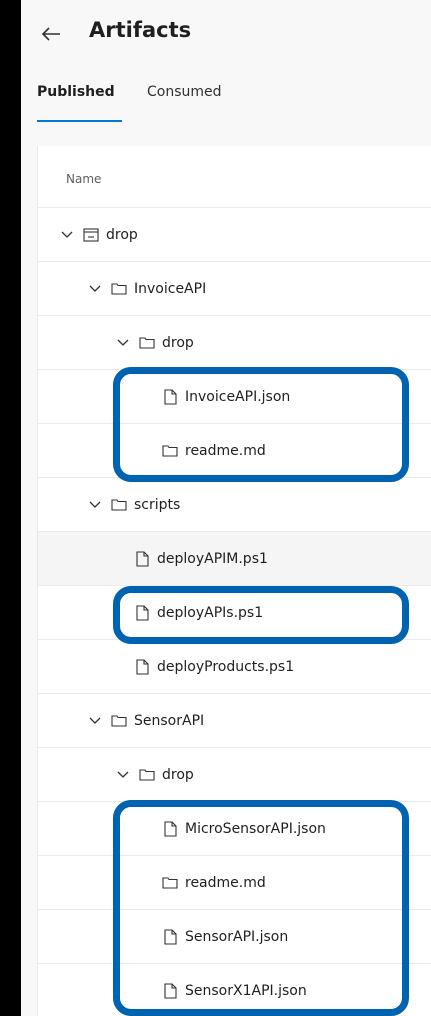  I want to click on tree-row-invoiceapi: InvoiceAPI, so click(234, 289).